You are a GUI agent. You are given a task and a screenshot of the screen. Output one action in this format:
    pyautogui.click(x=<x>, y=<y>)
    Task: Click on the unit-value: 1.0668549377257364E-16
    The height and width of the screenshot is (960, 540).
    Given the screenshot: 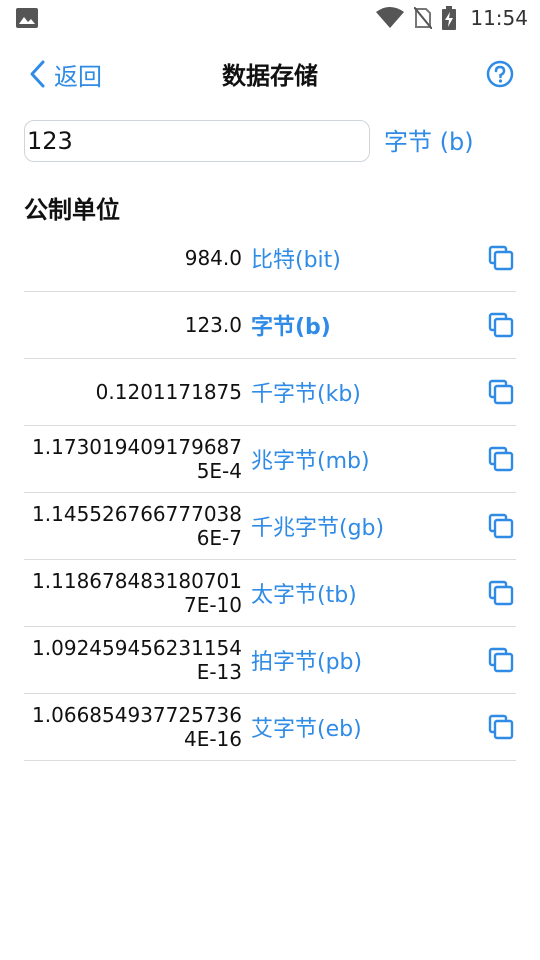 What is the action you would take?
    pyautogui.click(x=137, y=727)
    